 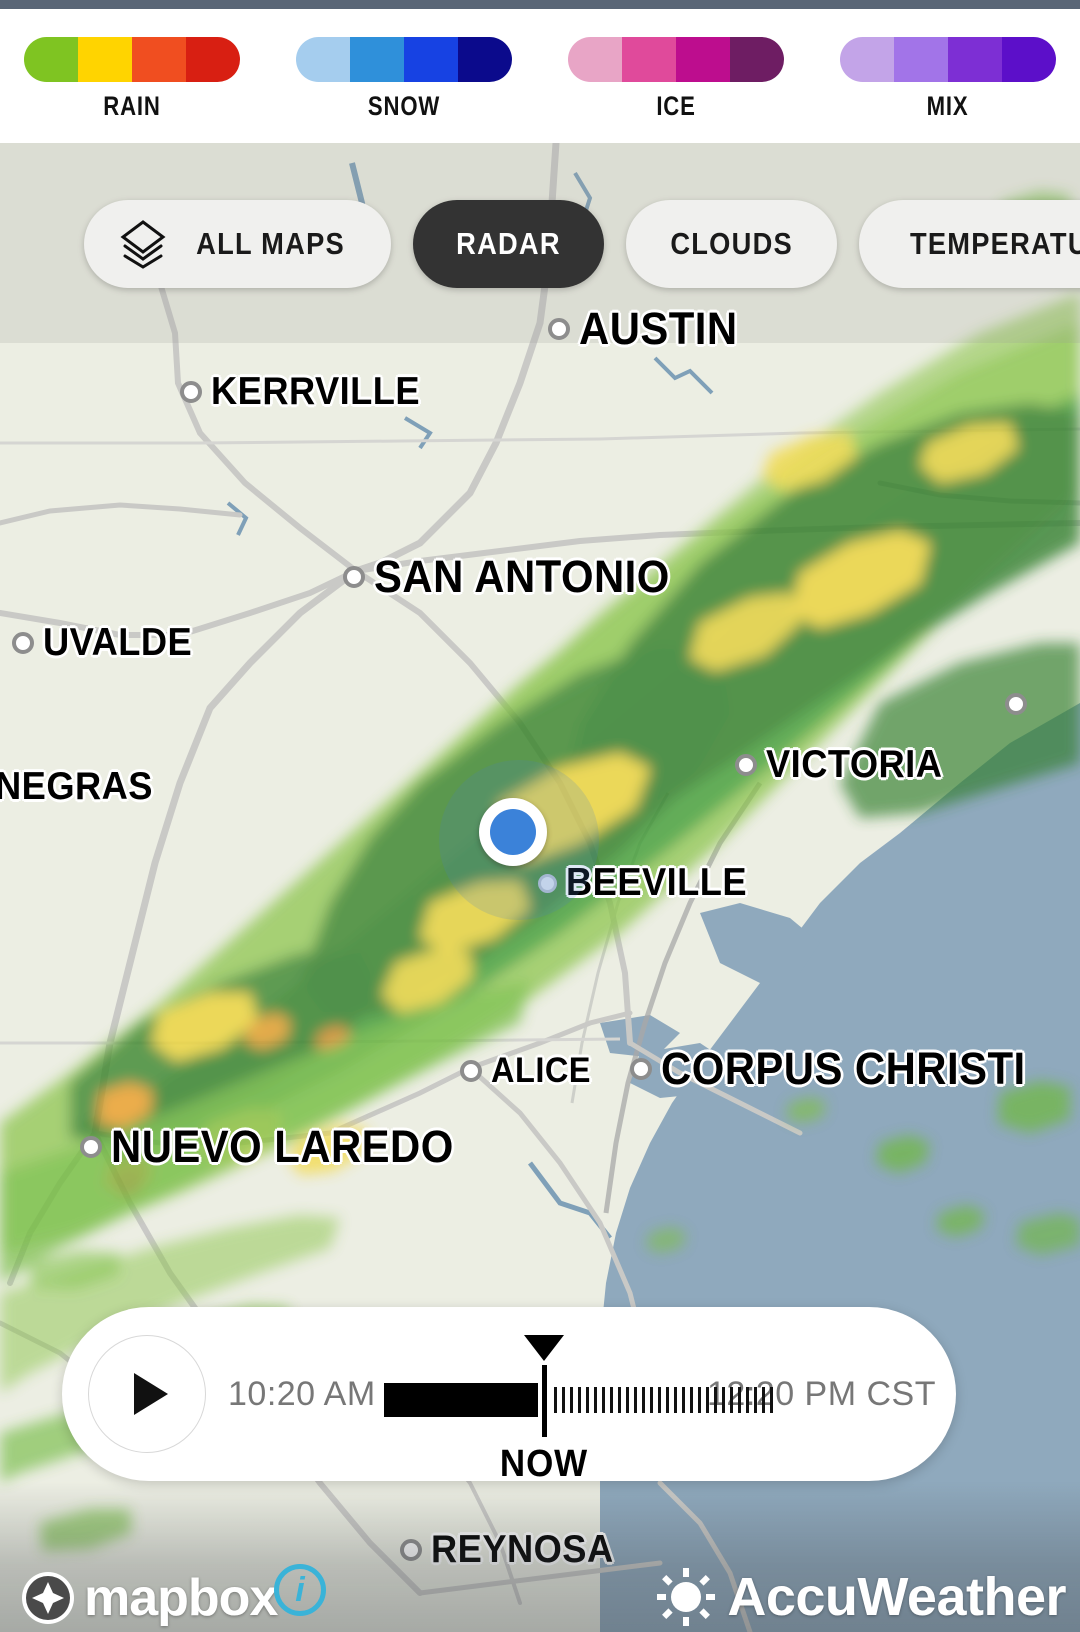 I want to click on mapbox-logo: mapbox, so click(x=149, y=1598).